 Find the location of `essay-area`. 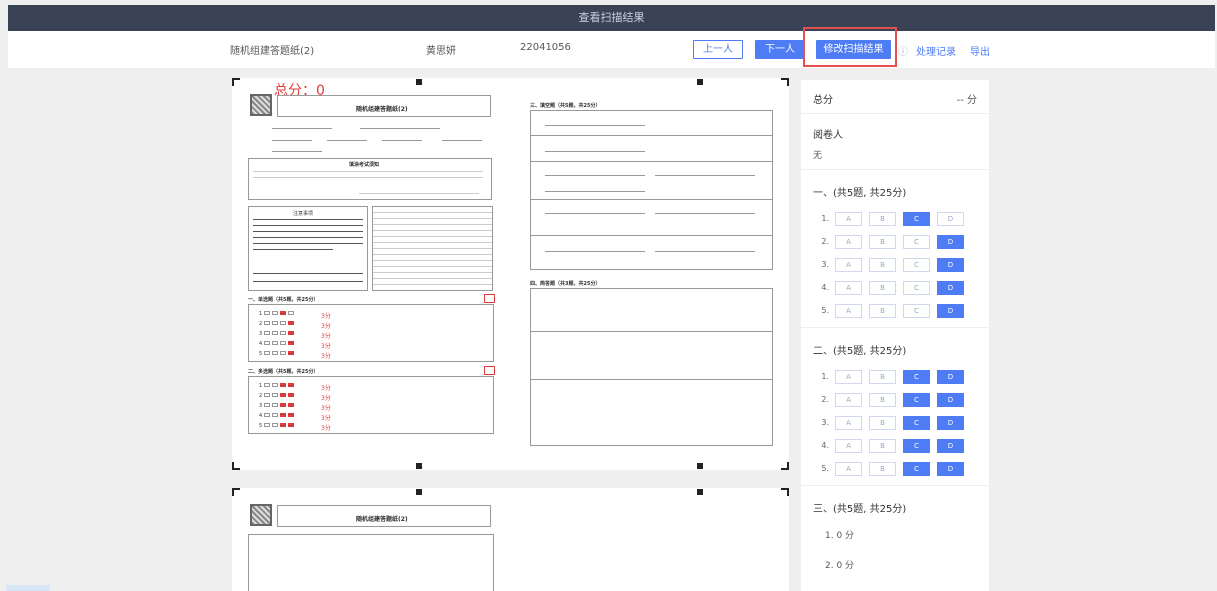

essay-area is located at coordinates (651, 367).